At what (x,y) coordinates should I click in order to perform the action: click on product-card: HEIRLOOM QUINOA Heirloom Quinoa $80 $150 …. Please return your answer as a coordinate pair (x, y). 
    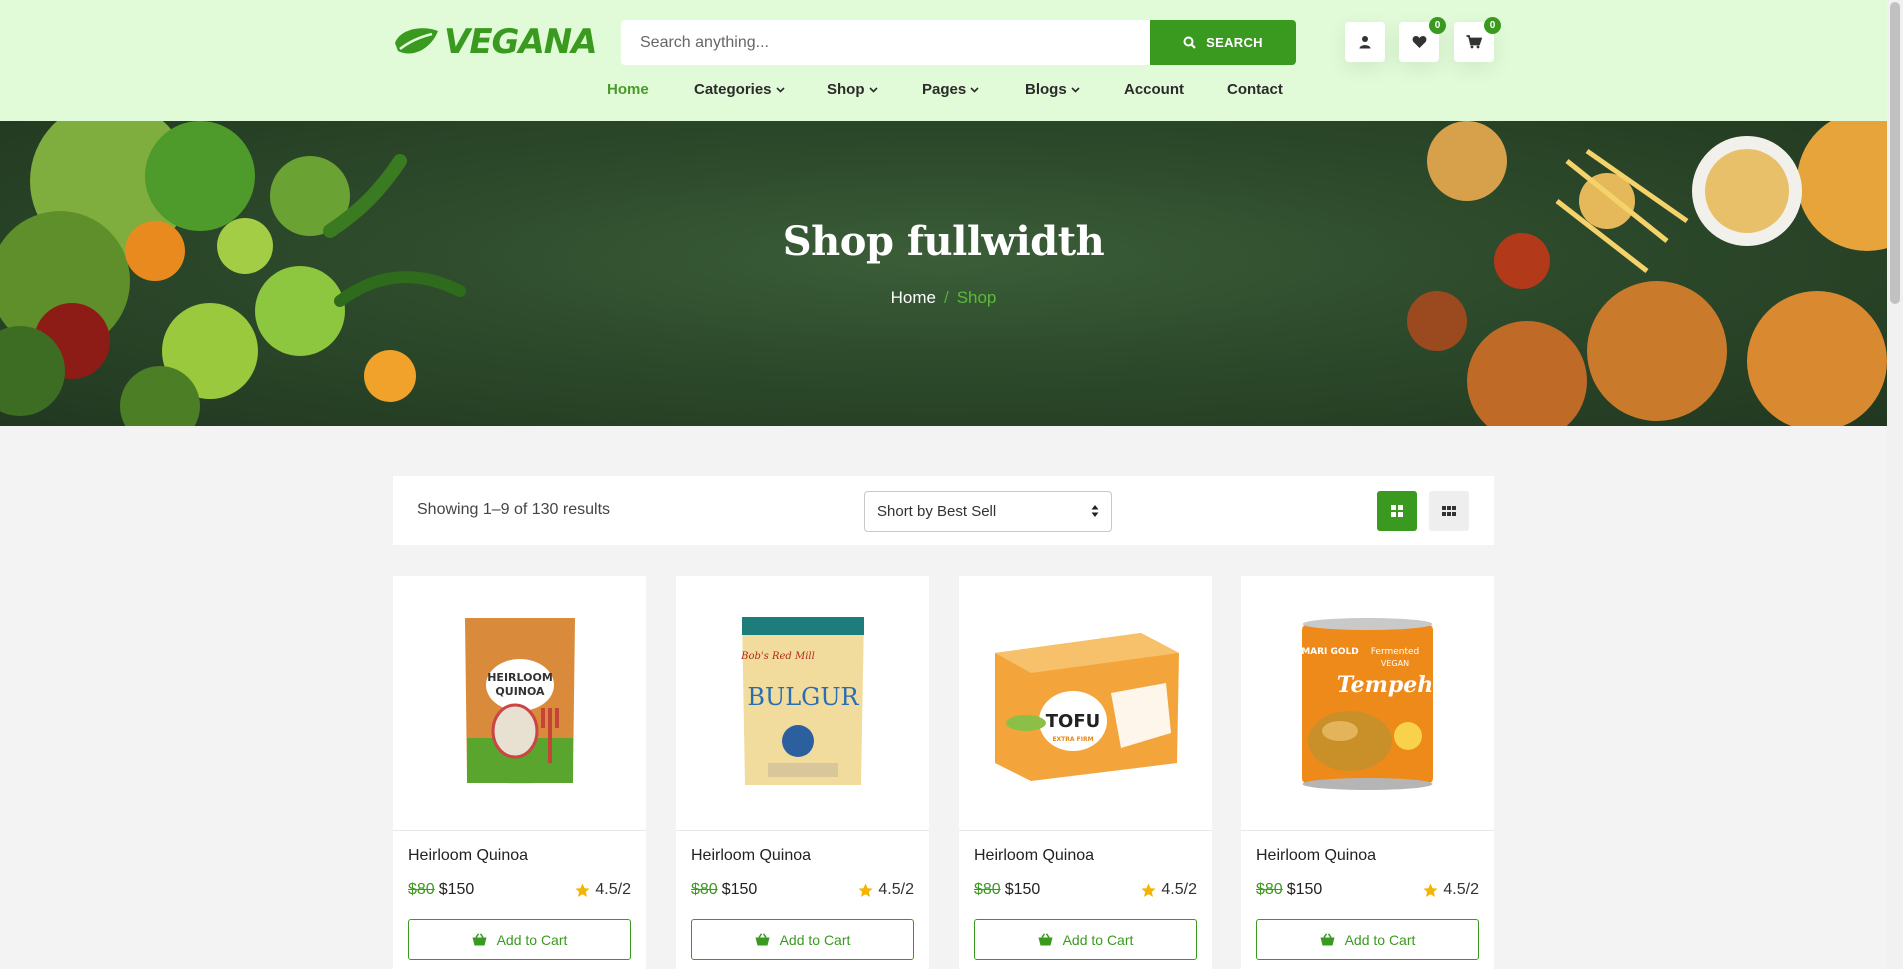
    Looking at the image, I should click on (519, 772).